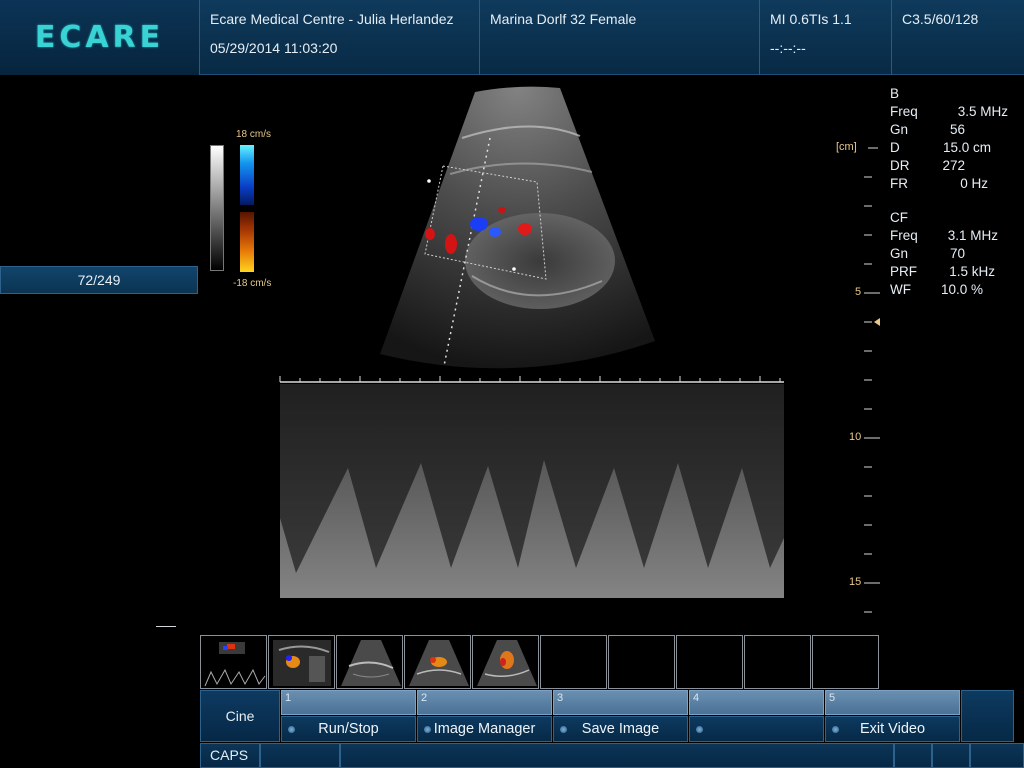 This screenshot has height=768, width=1024. I want to click on depth-scale: [cm] 5 10 15, so click(859, 354).